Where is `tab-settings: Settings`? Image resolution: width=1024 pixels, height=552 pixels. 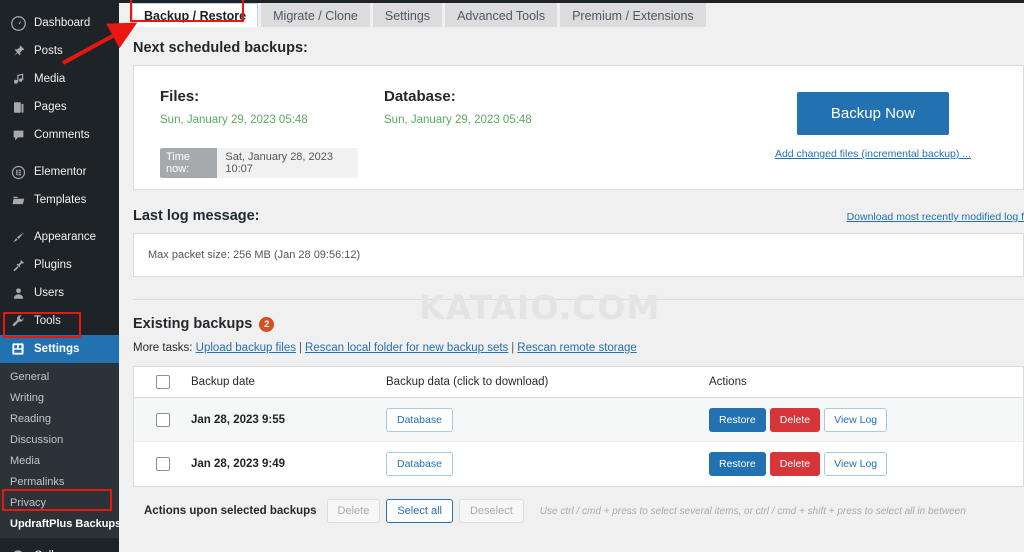
tab-settings: Settings is located at coordinates (407, 15).